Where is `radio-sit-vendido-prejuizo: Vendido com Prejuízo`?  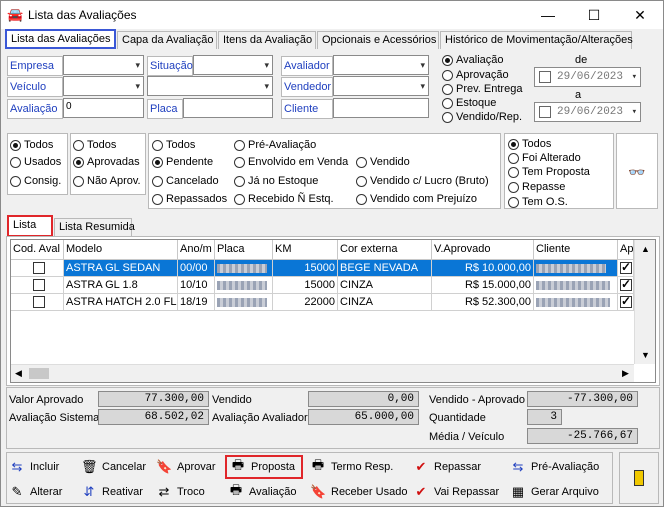 radio-sit-vendido-prejuizo: Vendido com Prejuízo is located at coordinates (416, 199).